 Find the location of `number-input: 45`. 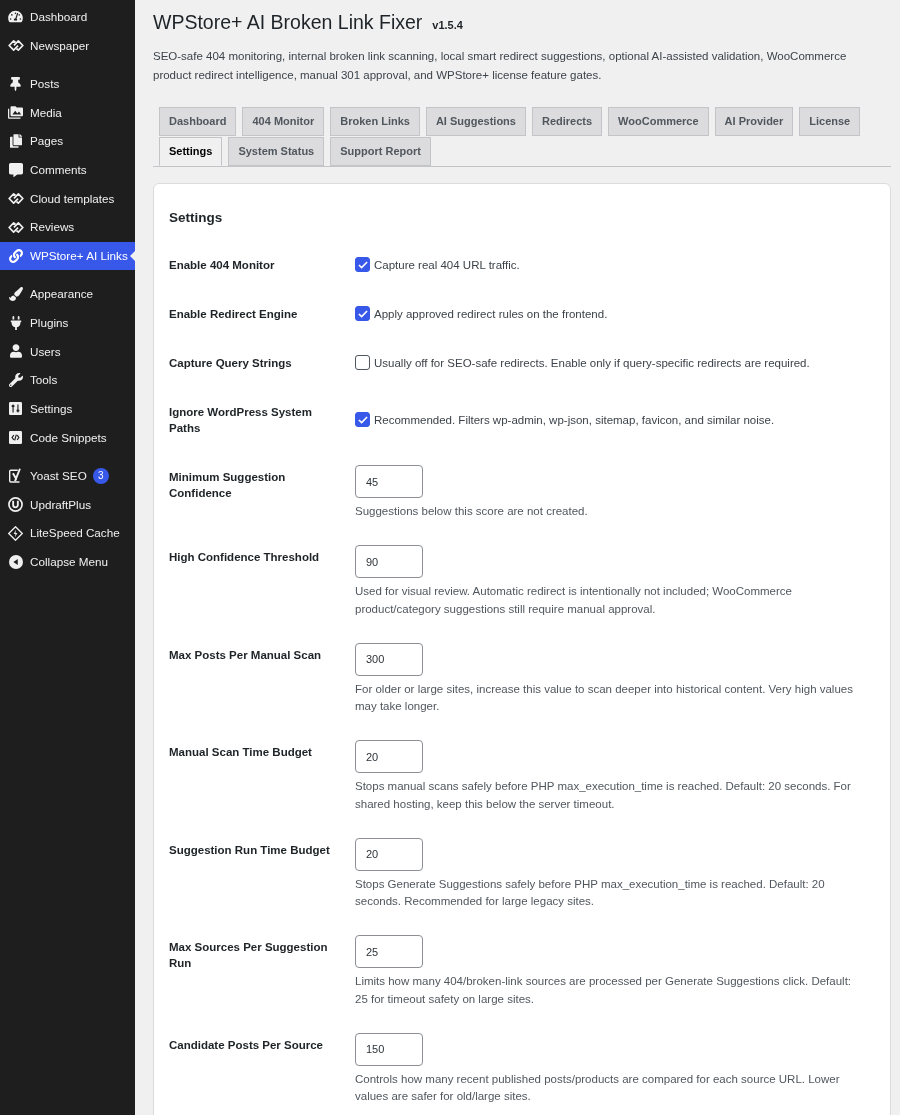

number-input: 45 is located at coordinates (389, 481).